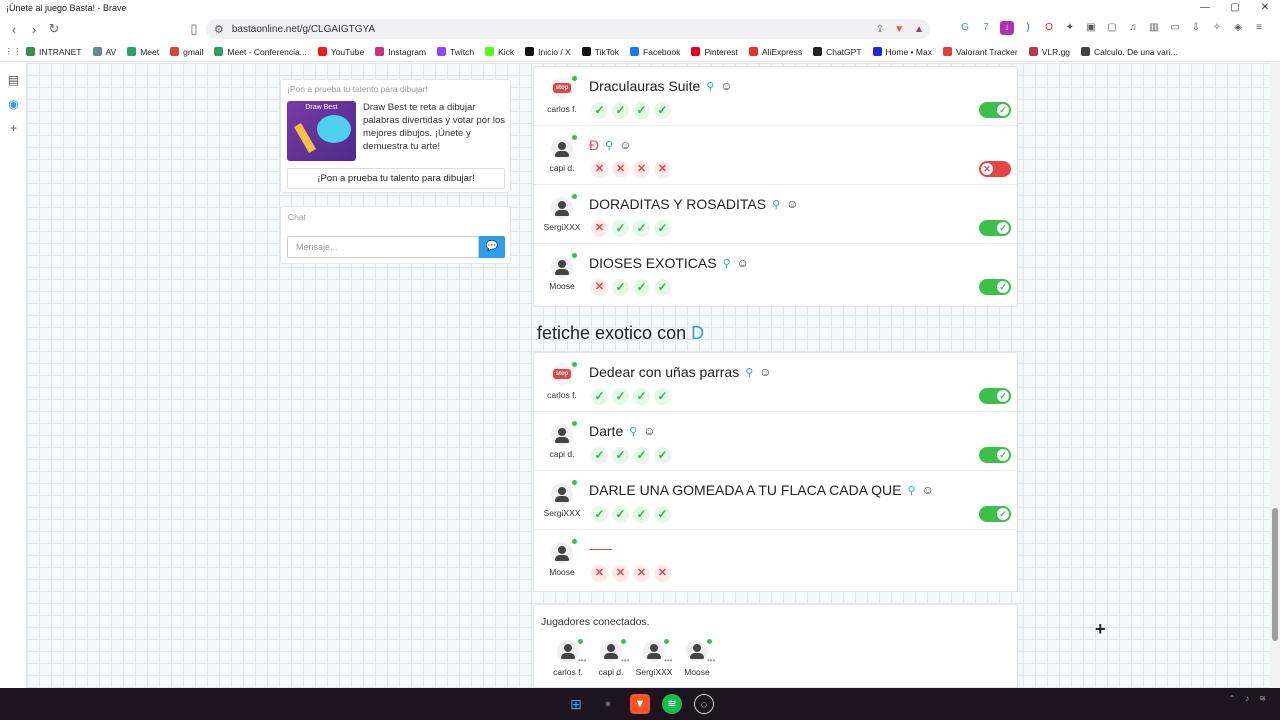 The image size is (1280, 720). What do you see at coordinates (1049, 28) in the screenshot?
I see `opera-icon: O` at bounding box center [1049, 28].